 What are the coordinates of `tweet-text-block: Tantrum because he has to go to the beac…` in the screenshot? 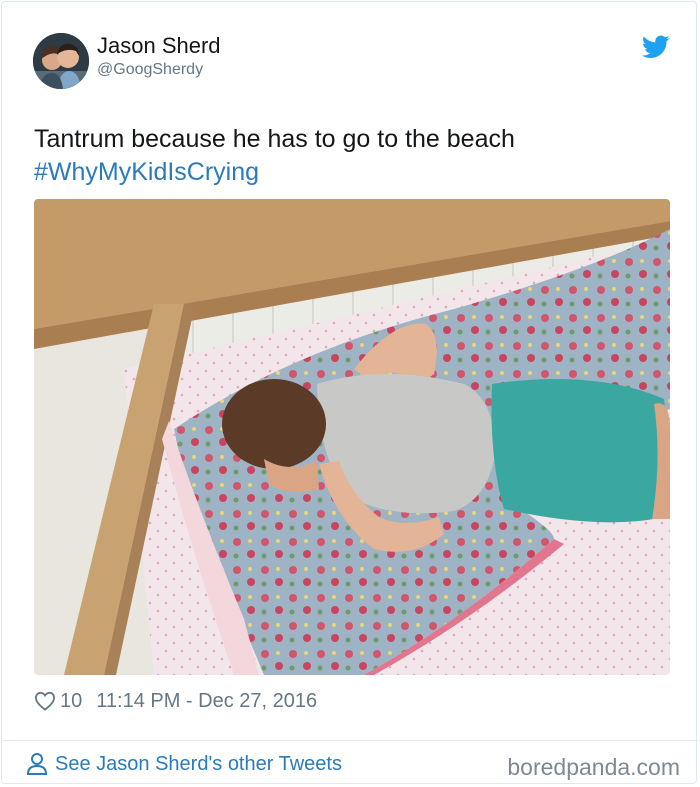 It's located at (274, 156).